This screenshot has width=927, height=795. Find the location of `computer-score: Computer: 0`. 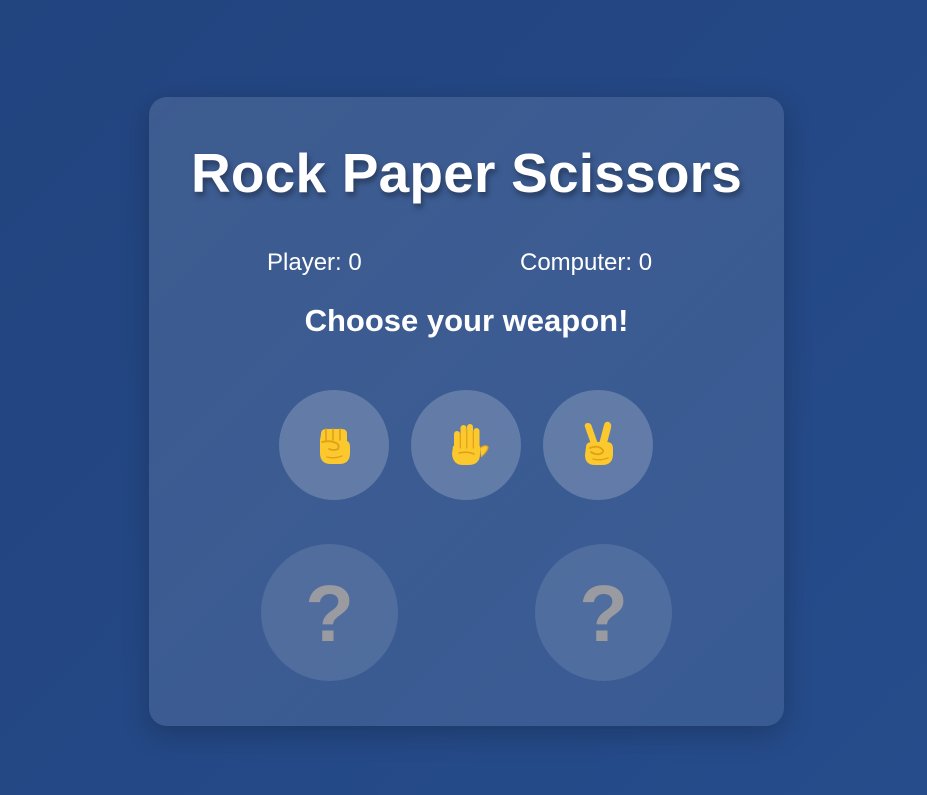

computer-score: Computer: 0 is located at coordinates (586, 262).